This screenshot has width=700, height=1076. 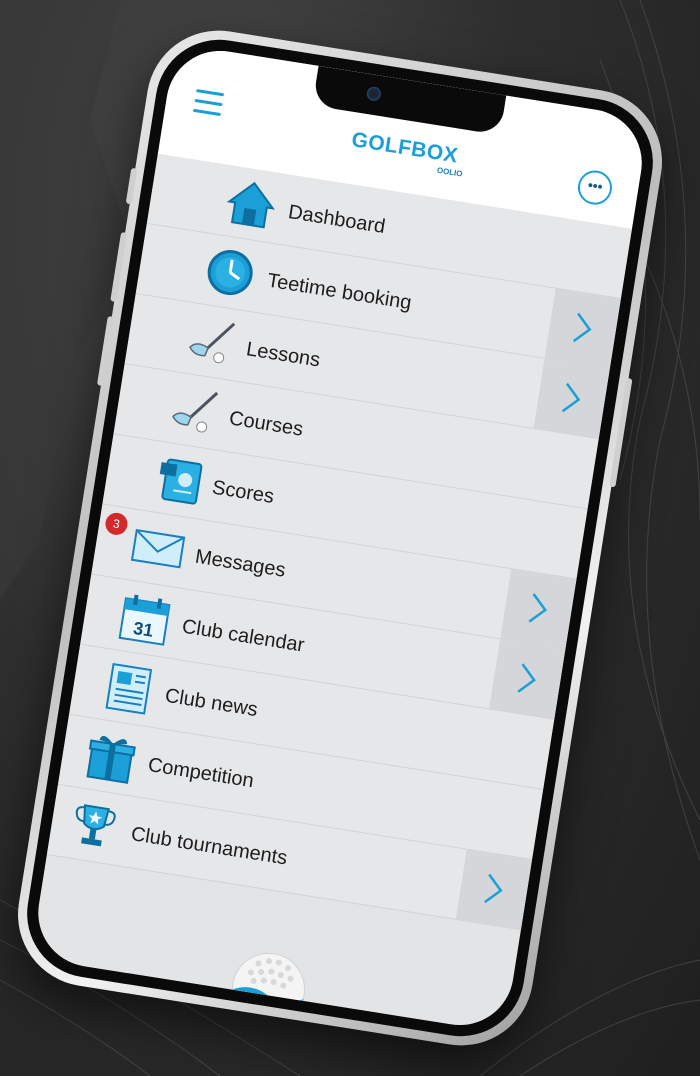 What do you see at coordinates (209, 846) in the screenshot?
I see `menu-item-label: Club tournaments` at bounding box center [209, 846].